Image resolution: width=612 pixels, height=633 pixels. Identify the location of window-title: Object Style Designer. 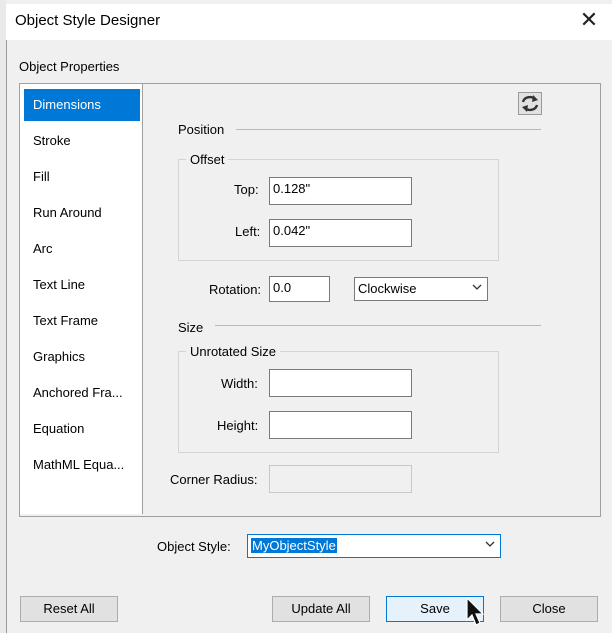
(88, 20).